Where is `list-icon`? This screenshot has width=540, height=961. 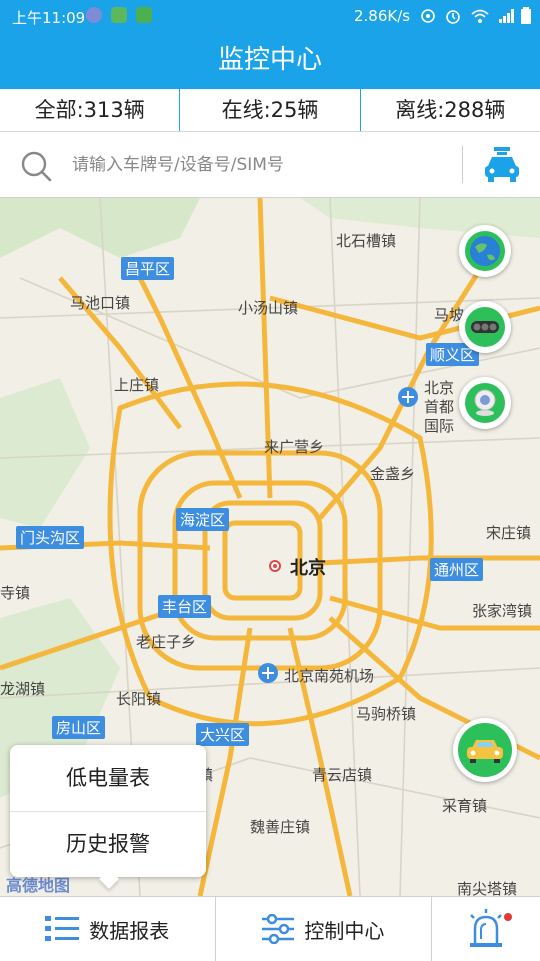
list-icon is located at coordinates (62, 929).